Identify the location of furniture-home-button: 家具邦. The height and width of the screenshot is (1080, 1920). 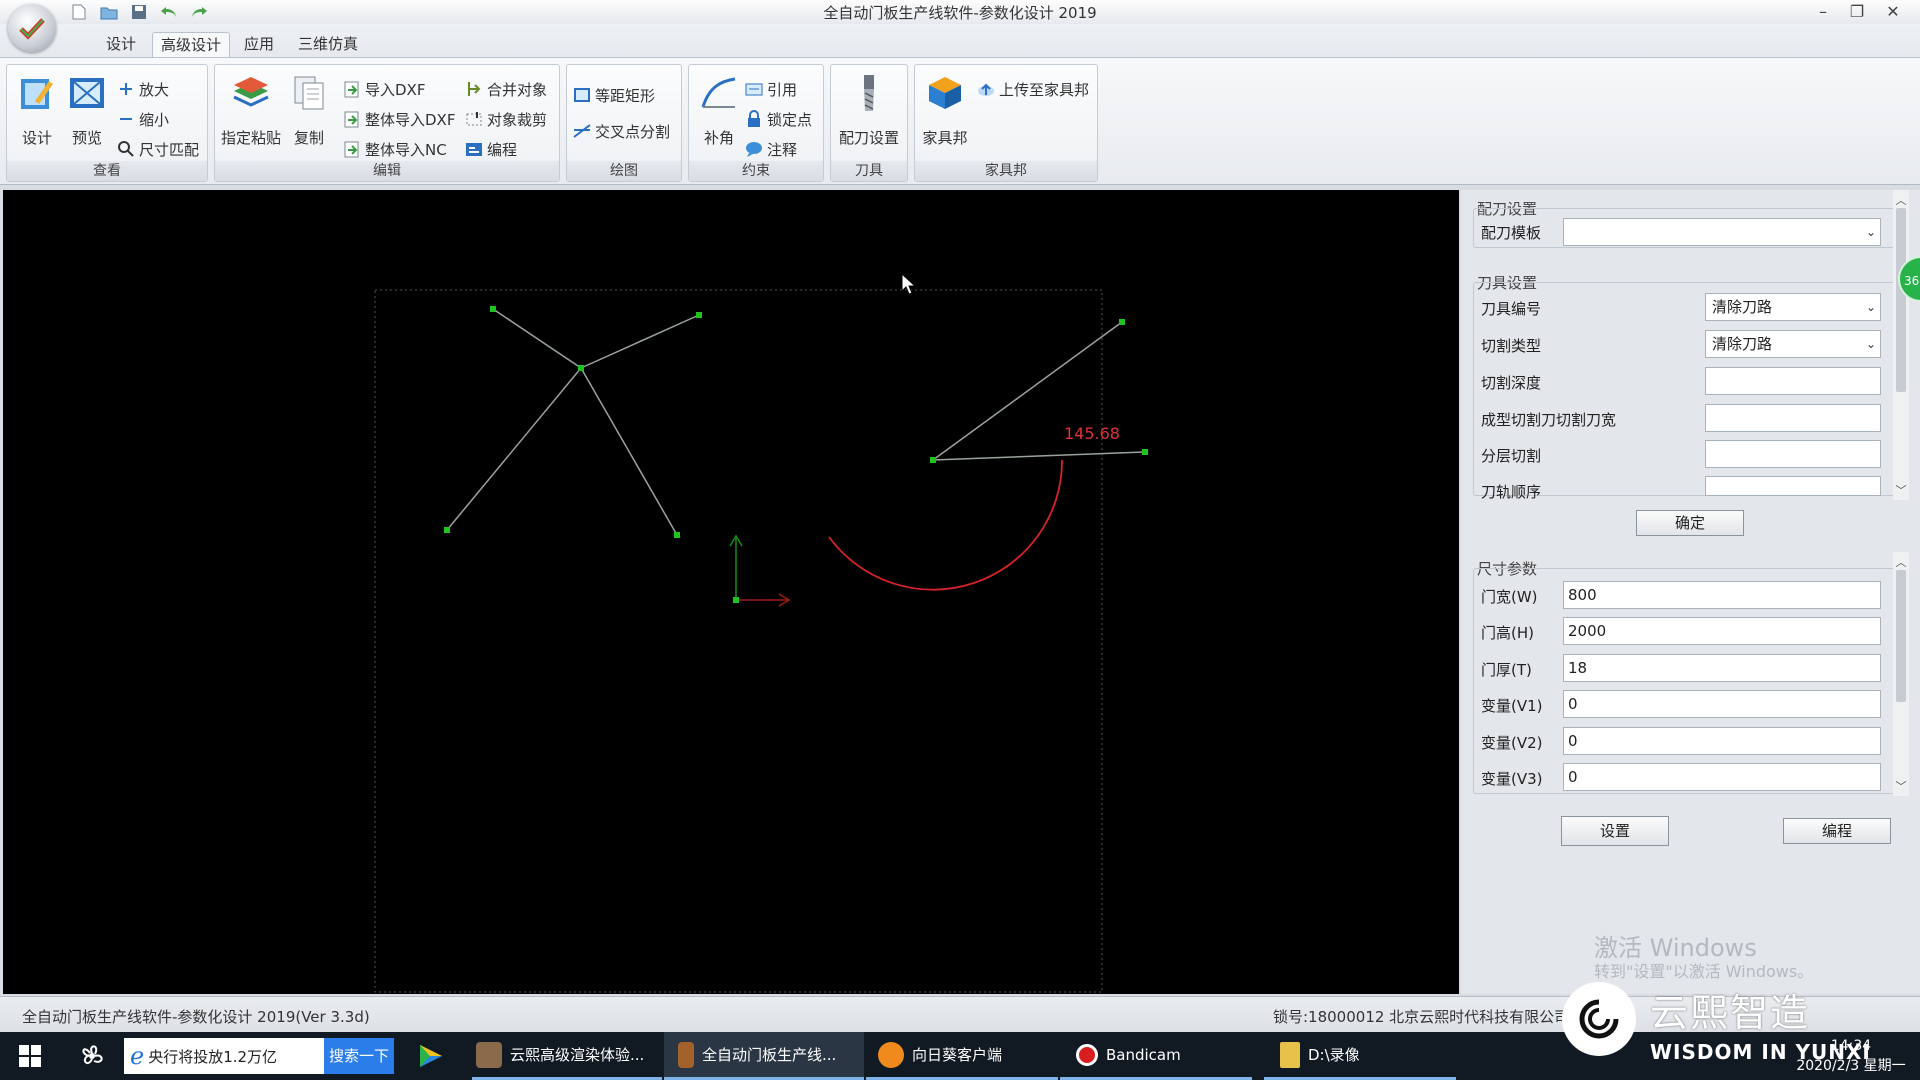
(945, 113).